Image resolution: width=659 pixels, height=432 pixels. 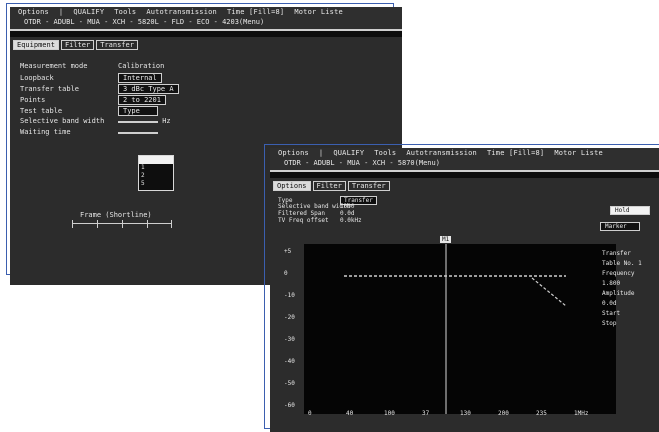 What do you see at coordinates (622, 263) in the screenshot?
I see `side-text: Table No. 1` at bounding box center [622, 263].